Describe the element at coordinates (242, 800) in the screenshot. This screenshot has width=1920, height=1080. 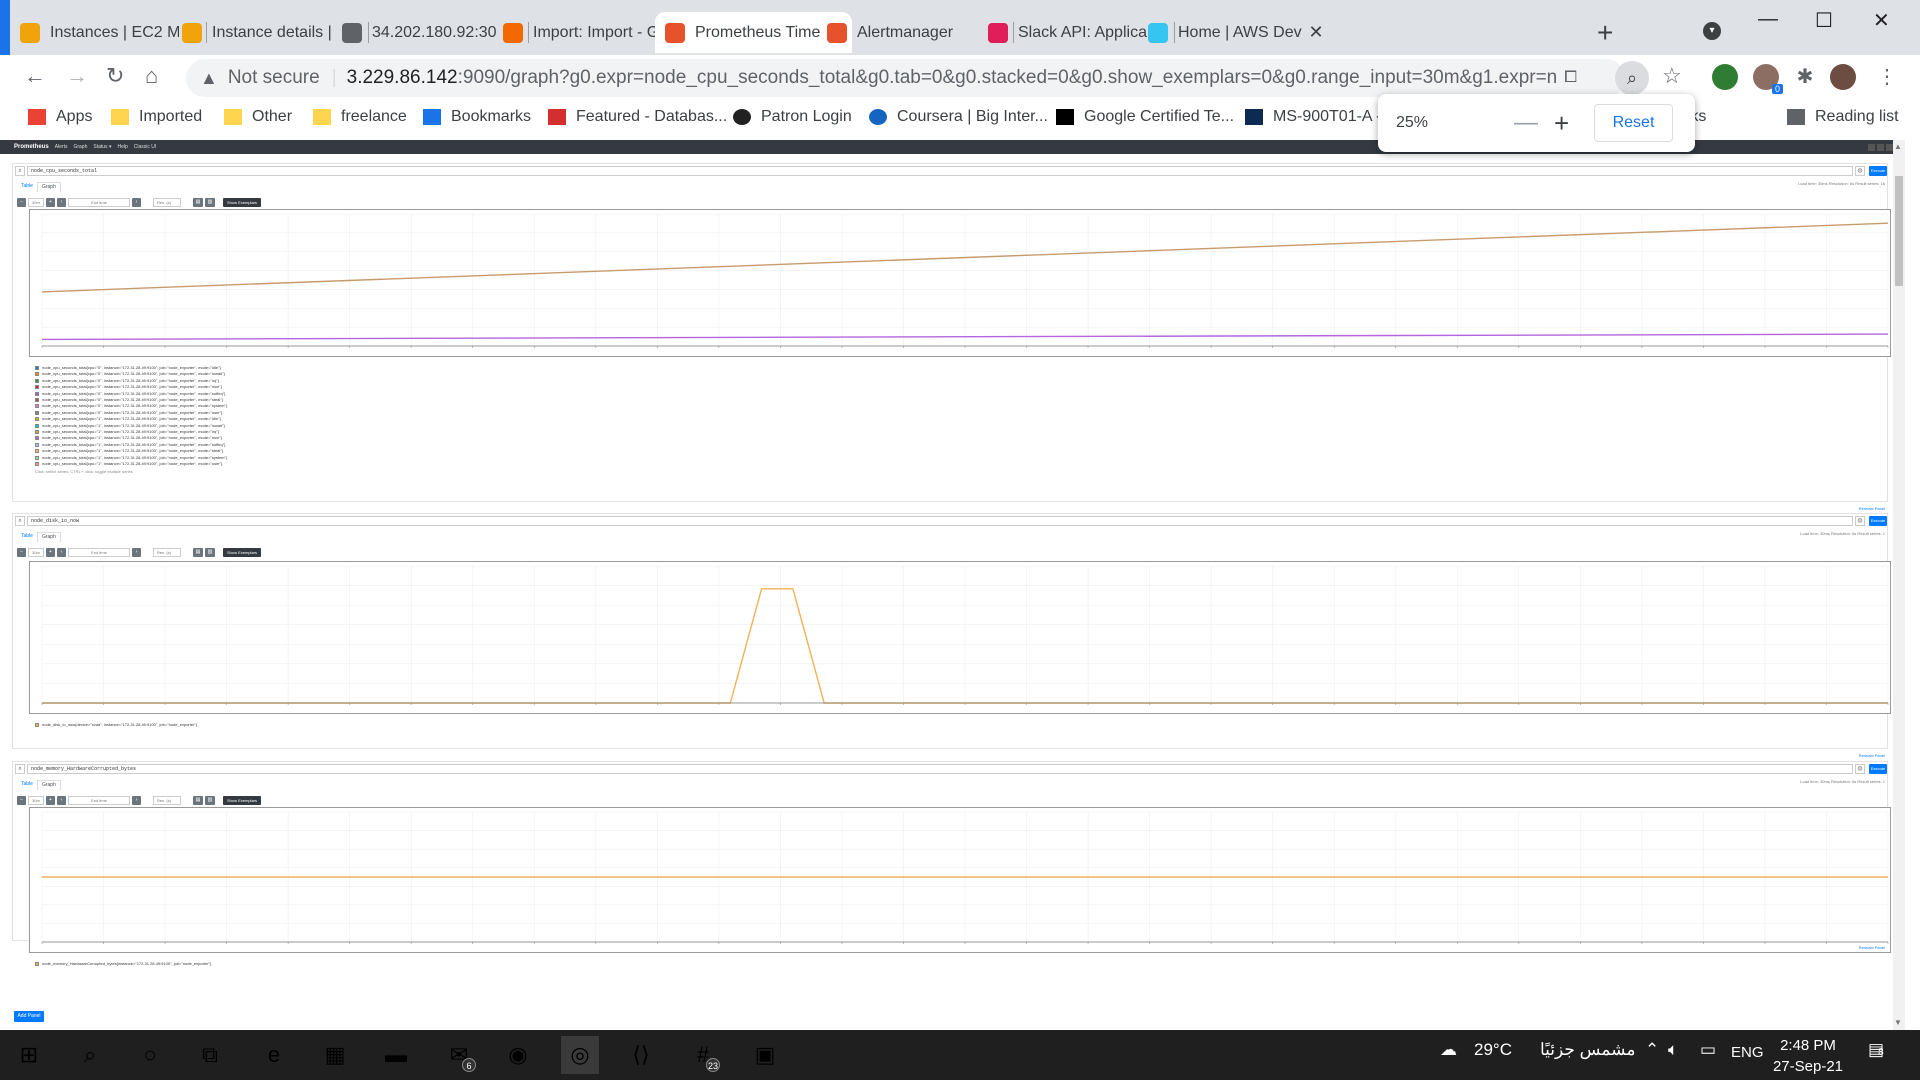
I see `show-exemplars-button: Show Exemplars` at that location.